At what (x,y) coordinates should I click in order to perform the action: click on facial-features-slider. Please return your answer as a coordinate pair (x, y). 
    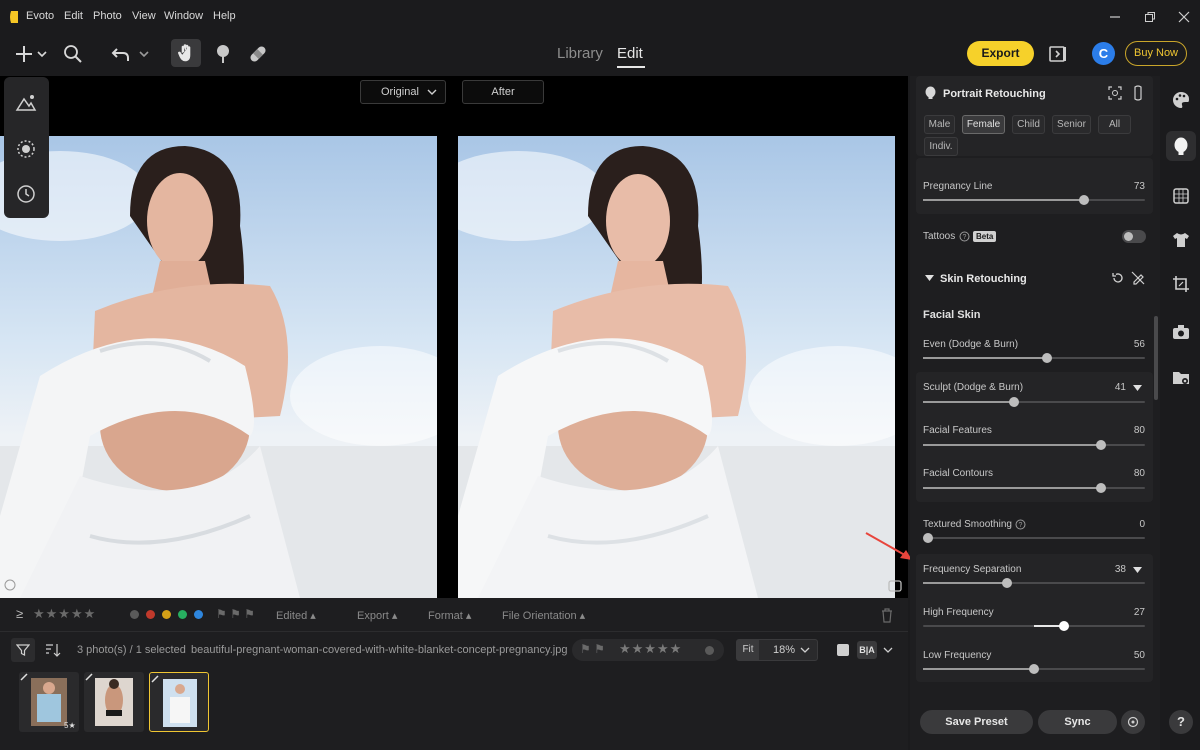
    Looking at the image, I should click on (1034, 445).